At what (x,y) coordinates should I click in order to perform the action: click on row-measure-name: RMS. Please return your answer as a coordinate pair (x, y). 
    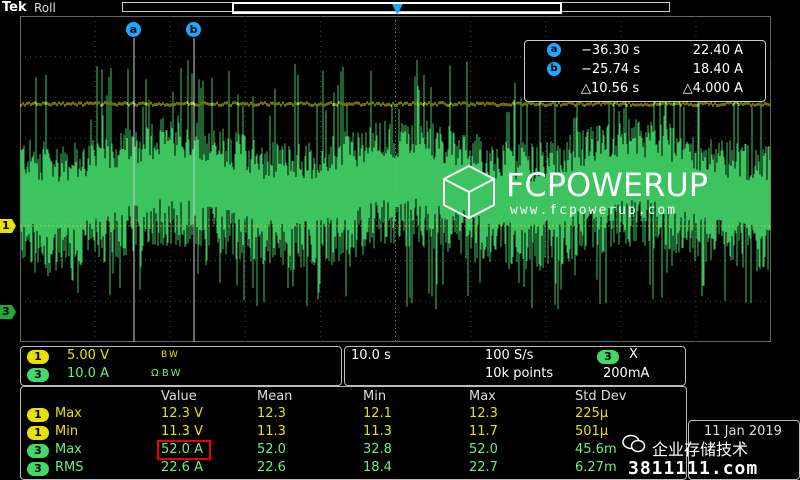
    Looking at the image, I should click on (69, 467).